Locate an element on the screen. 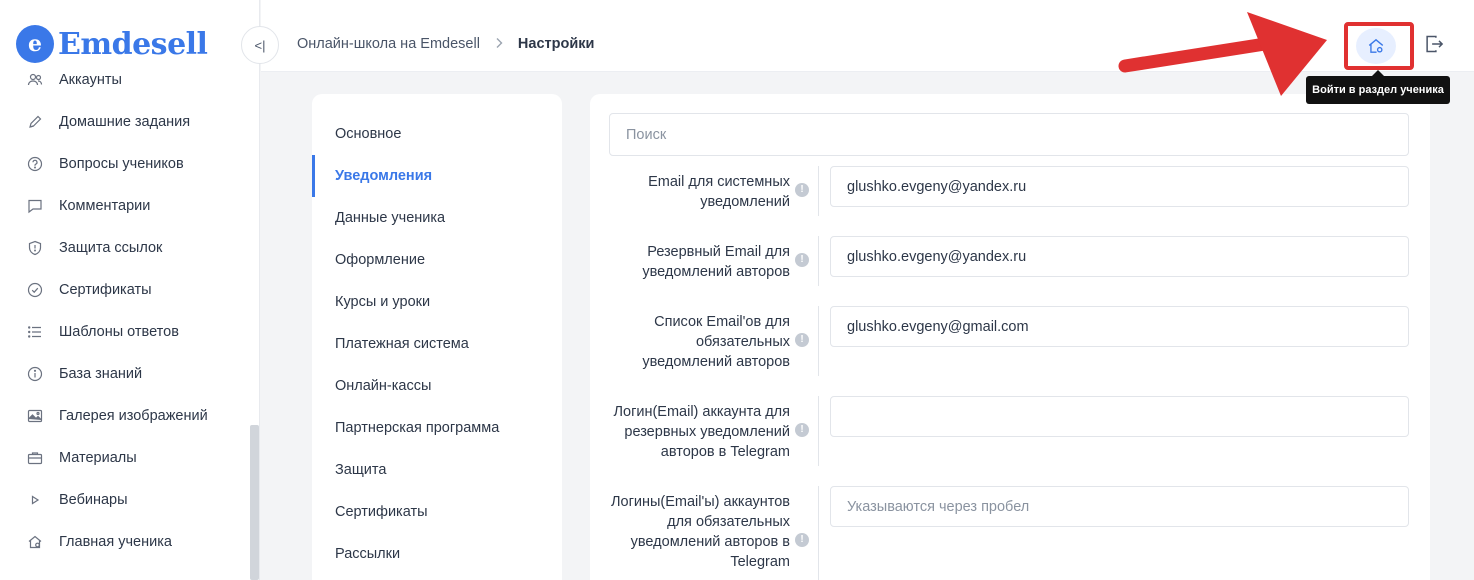  settings-item-general: Основное is located at coordinates (437, 134).